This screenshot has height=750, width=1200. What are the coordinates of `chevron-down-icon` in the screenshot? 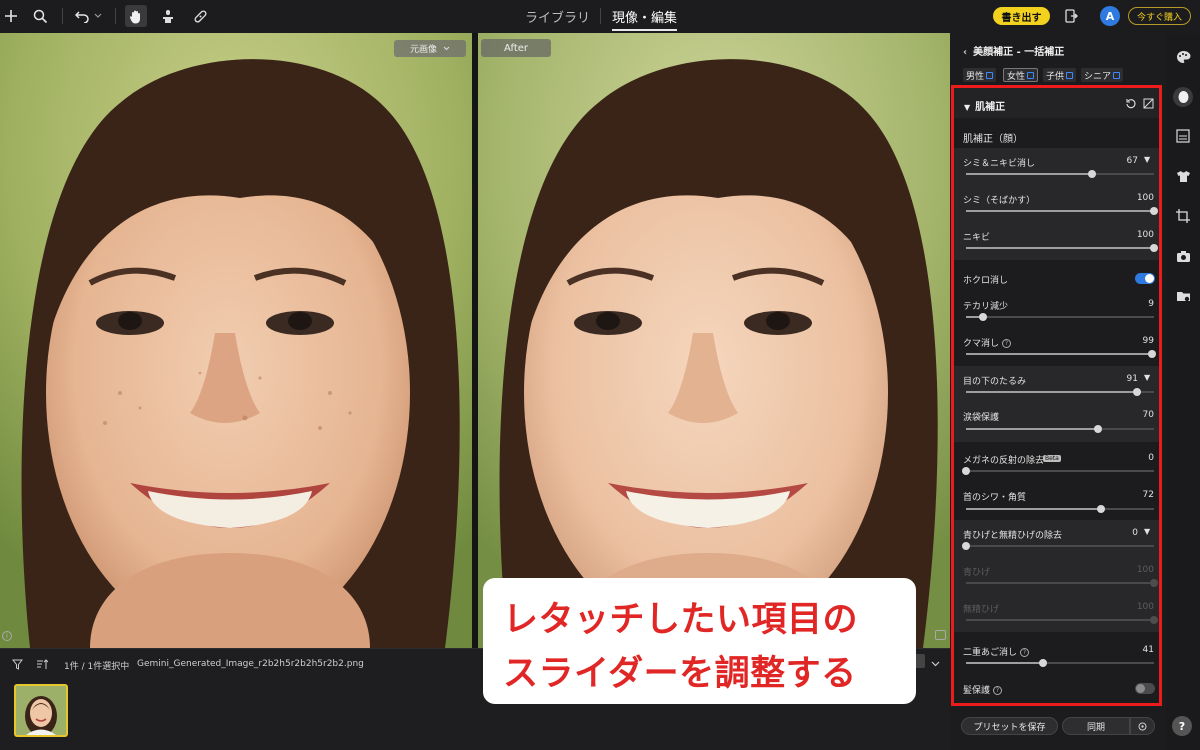 It's located at (446, 48).